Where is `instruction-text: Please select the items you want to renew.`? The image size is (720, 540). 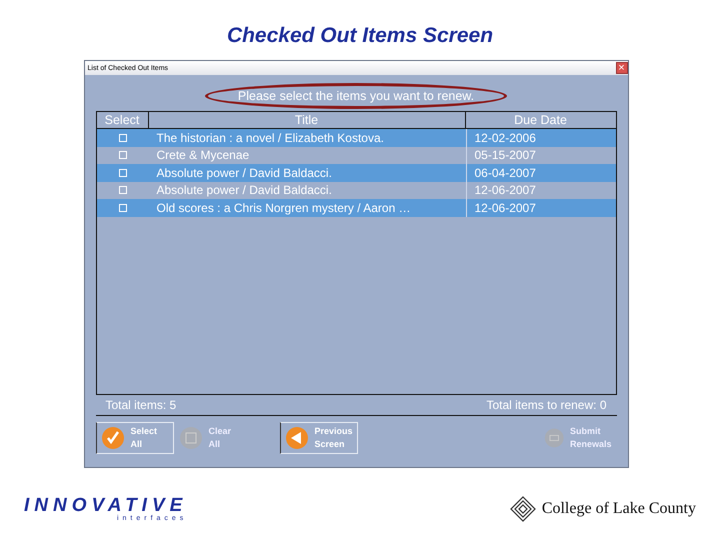 instruction-text: Please select the items you want to renew. is located at coordinates (356, 96).